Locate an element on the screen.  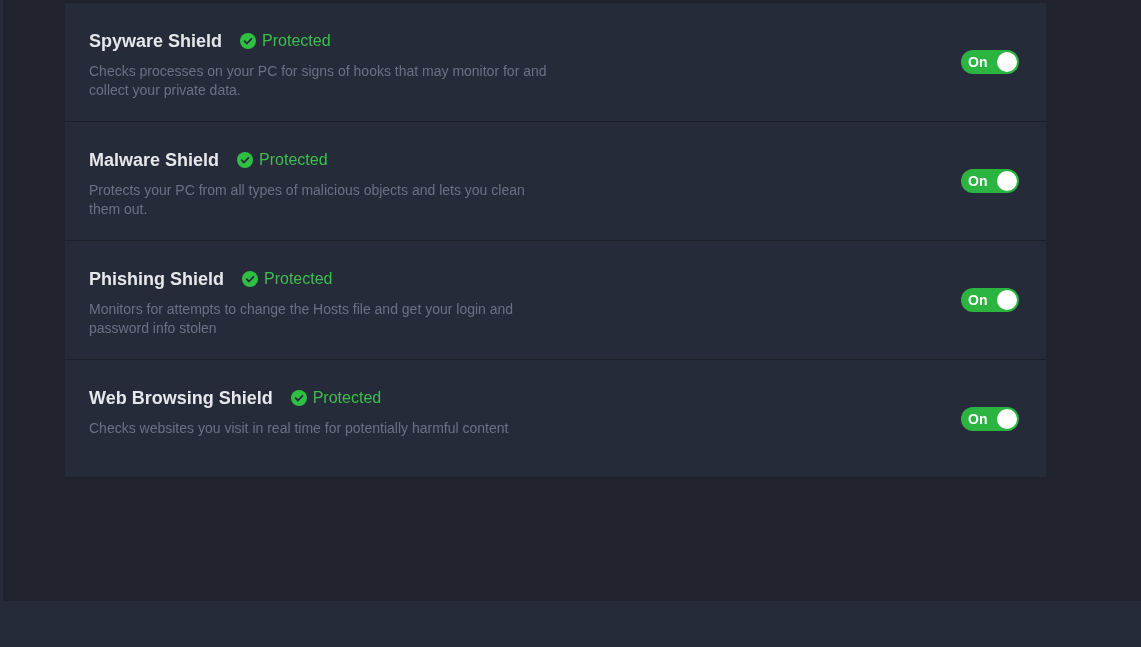
shield-description: Checks processes on your PC for signs of hooks that may monitor for and collect your private data. is located at coordinates (318, 81).